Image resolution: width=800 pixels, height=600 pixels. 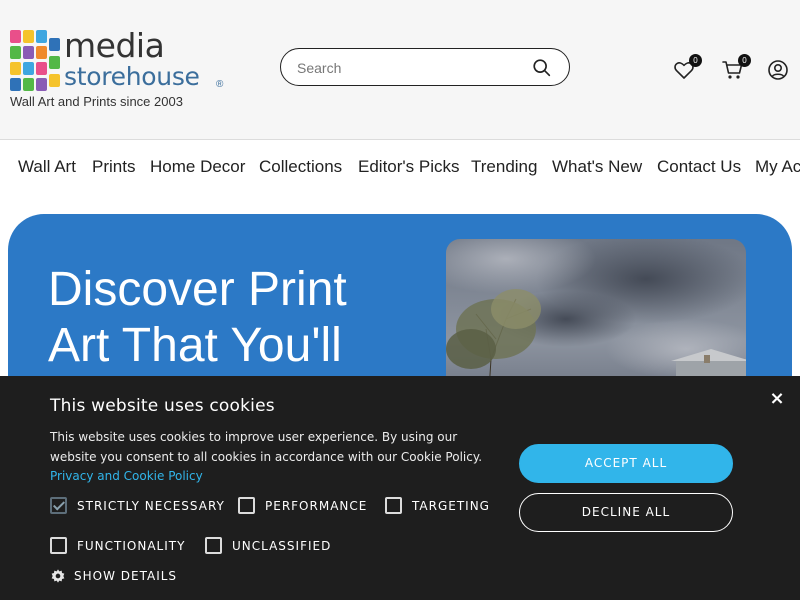 What do you see at coordinates (126, 576) in the screenshot?
I see `show-details-label: SHOW DETAILS` at bounding box center [126, 576].